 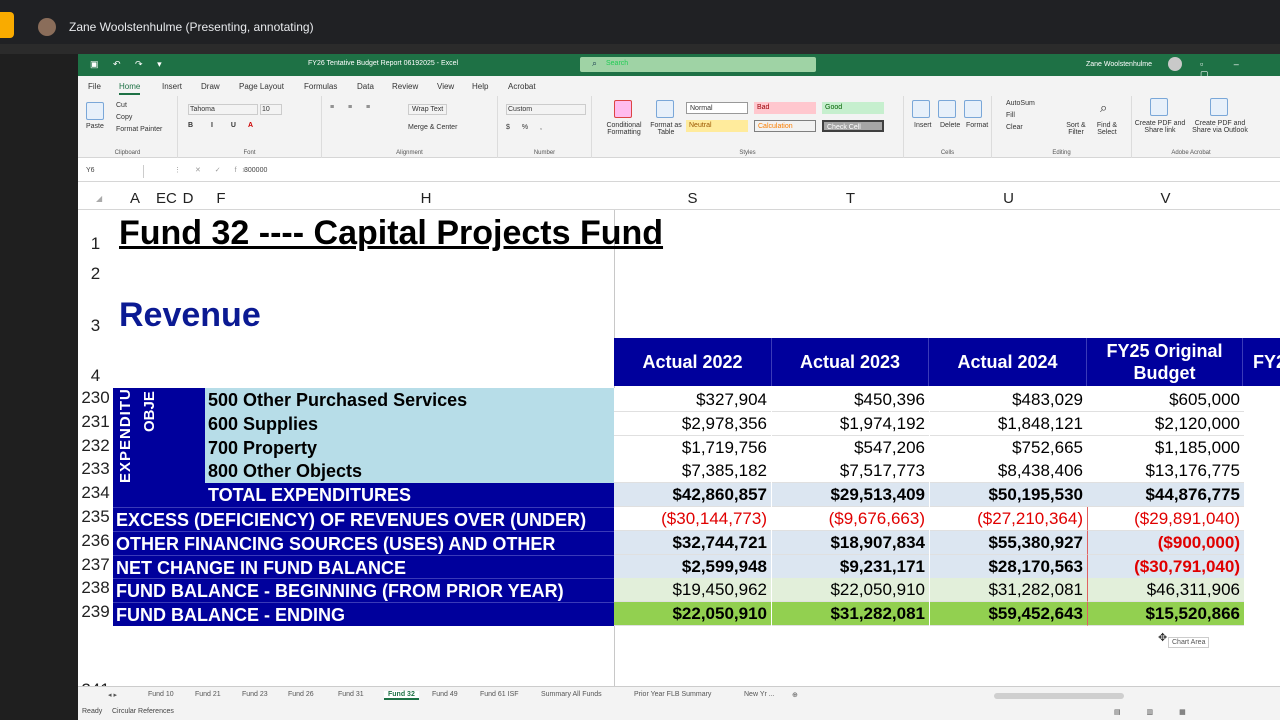 I want to click on table-cell: $29,513,409, so click(x=850, y=495).